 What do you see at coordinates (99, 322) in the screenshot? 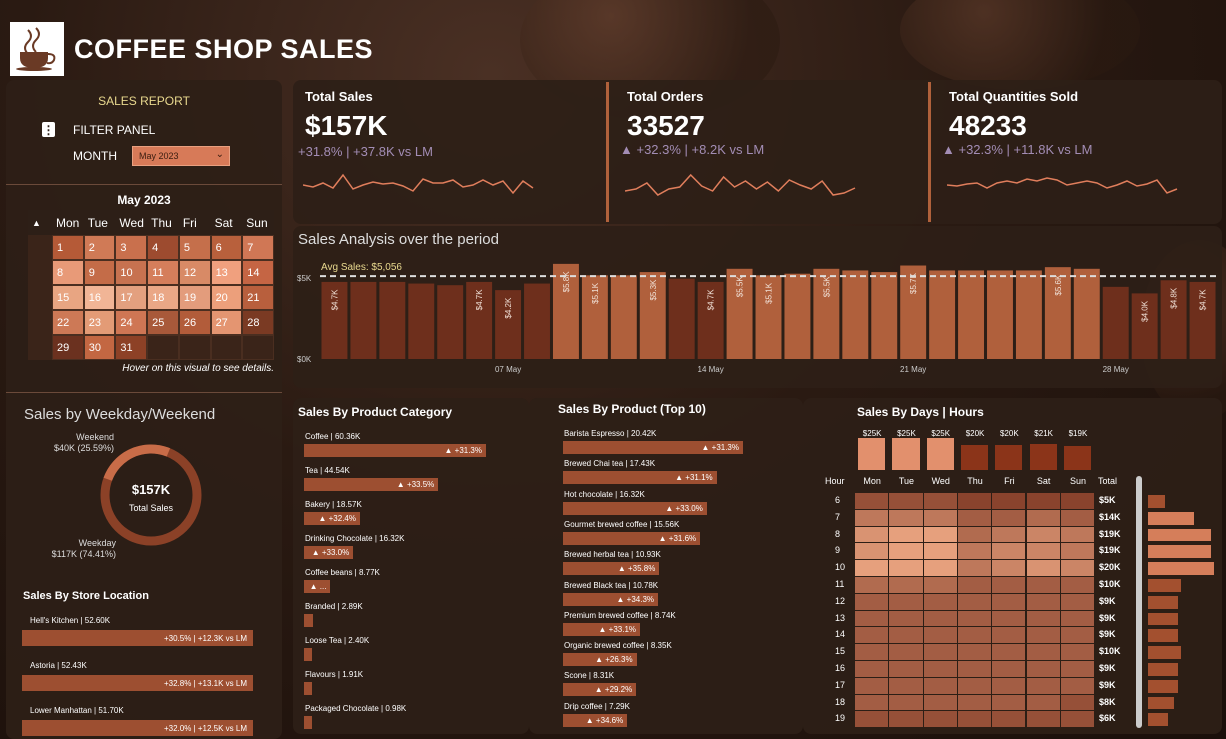
I see `calendar-day: 23` at bounding box center [99, 322].